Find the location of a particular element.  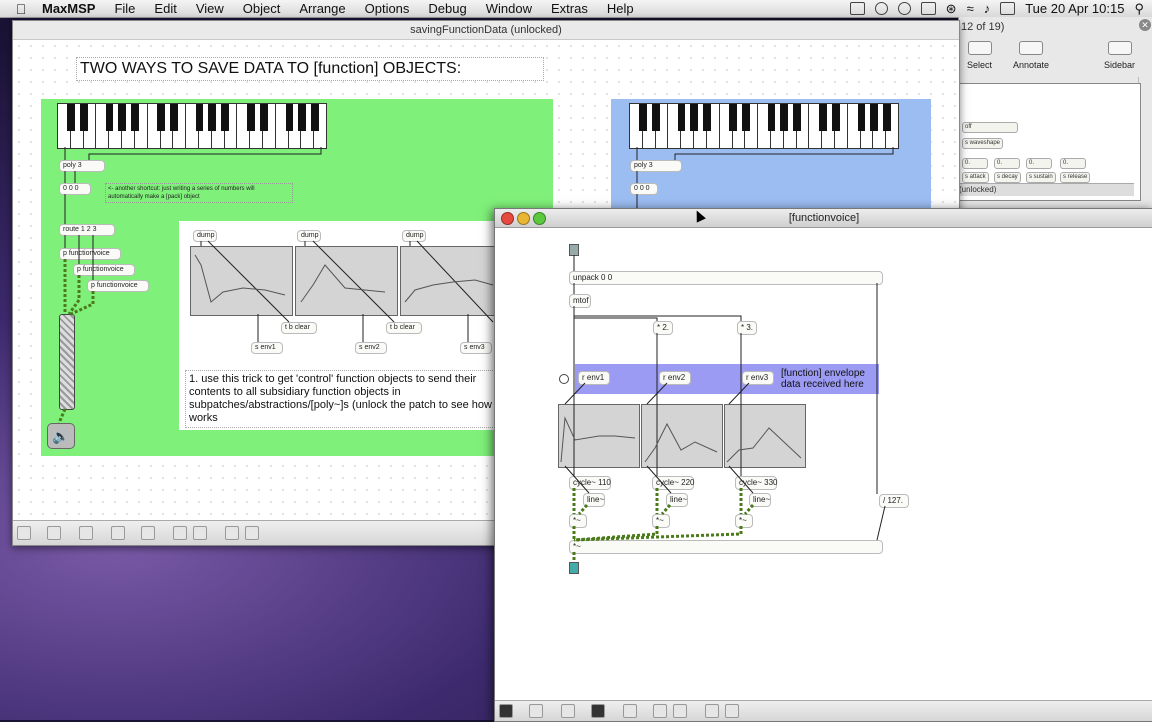

sidebar-icon is located at coordinates (1119, 48).